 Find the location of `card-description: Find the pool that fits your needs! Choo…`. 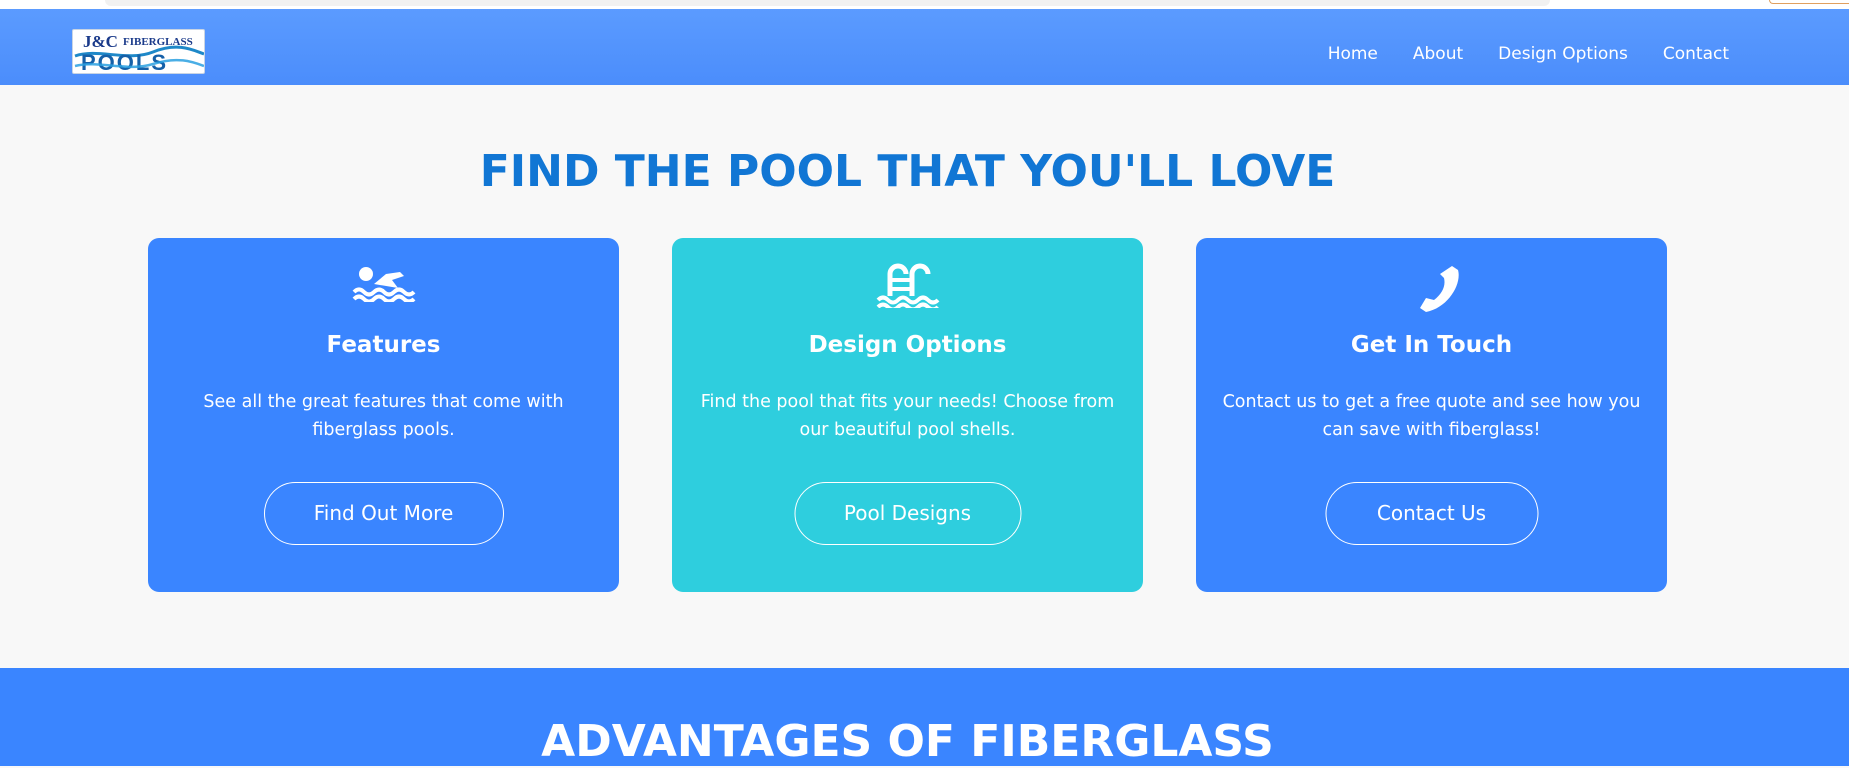

card-description: Find the pool that fits your needs! Choo… is located at coordinates (907, 416).